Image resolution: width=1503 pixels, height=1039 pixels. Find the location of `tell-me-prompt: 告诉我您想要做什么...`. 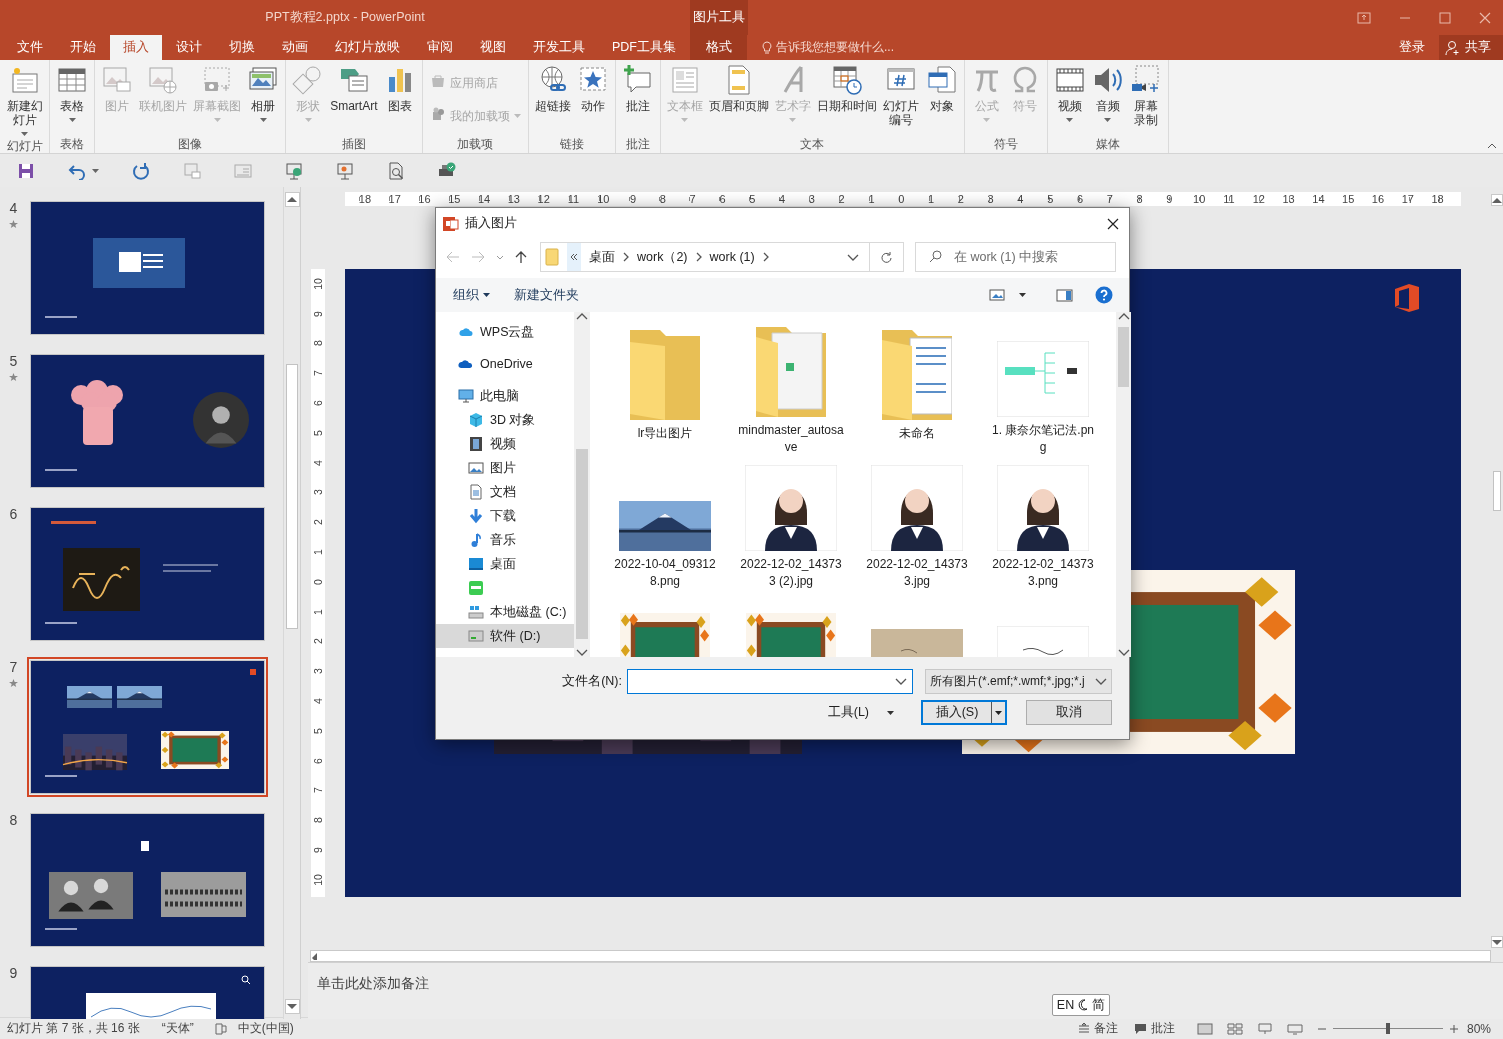

tell-me-prompt: 告诉我您想要做什么... is located at coordinates (835, 47).